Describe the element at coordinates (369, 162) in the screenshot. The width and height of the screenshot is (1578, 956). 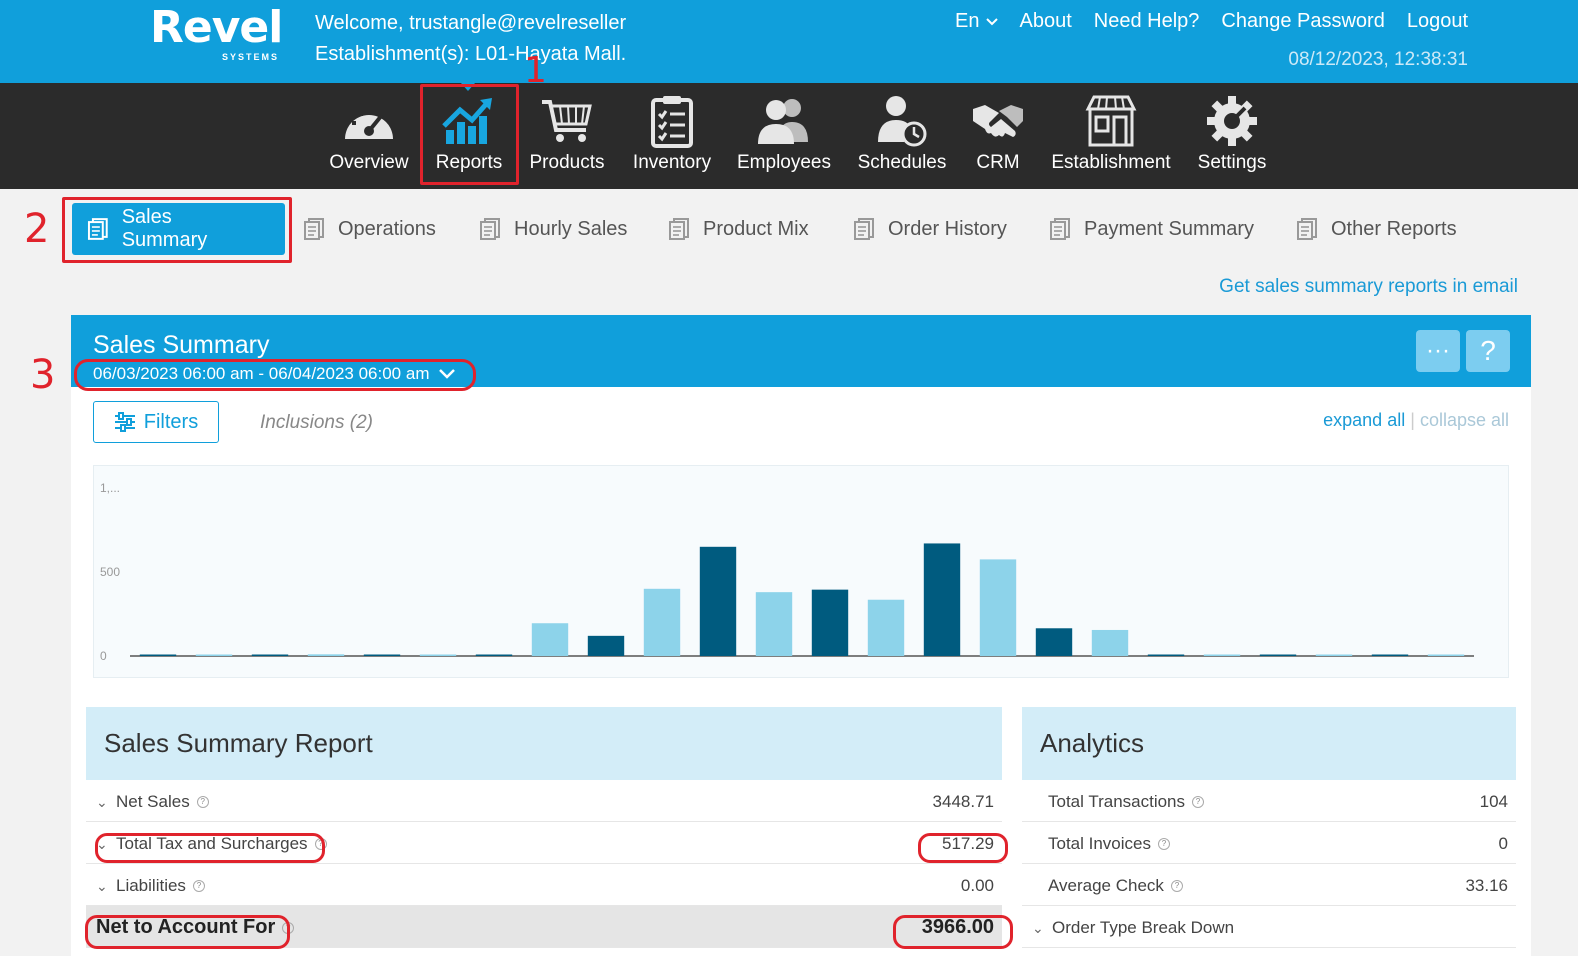
I see `nav-overview-label: Overview` at that location.